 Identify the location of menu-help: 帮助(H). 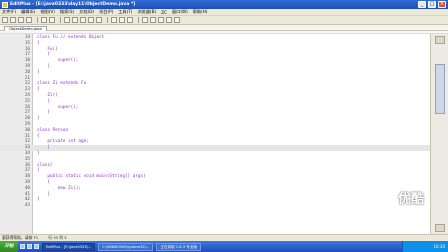
(200, 12).